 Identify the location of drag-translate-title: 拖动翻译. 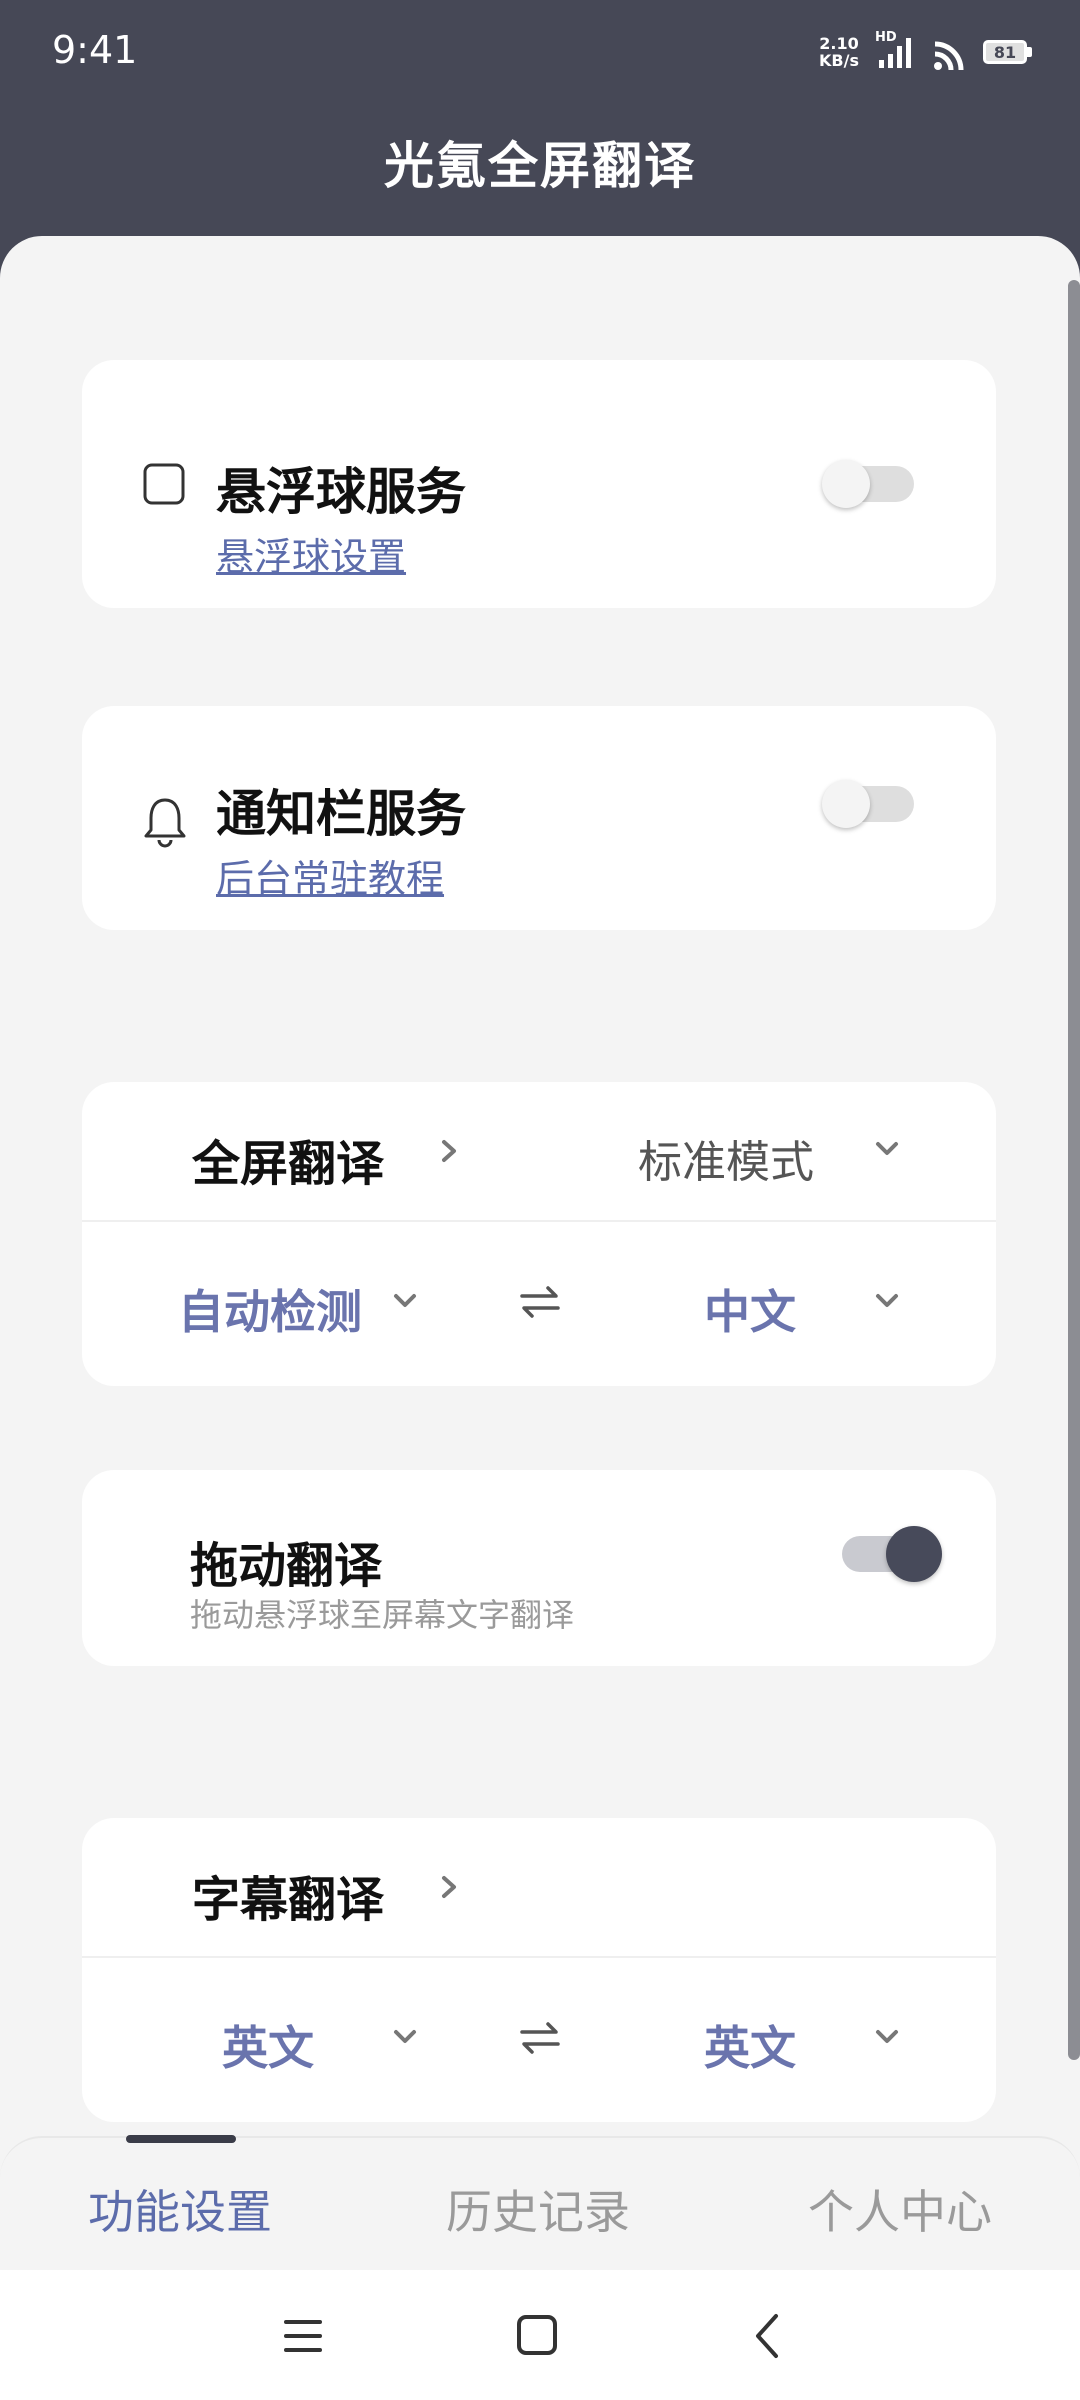
(286, 1566).